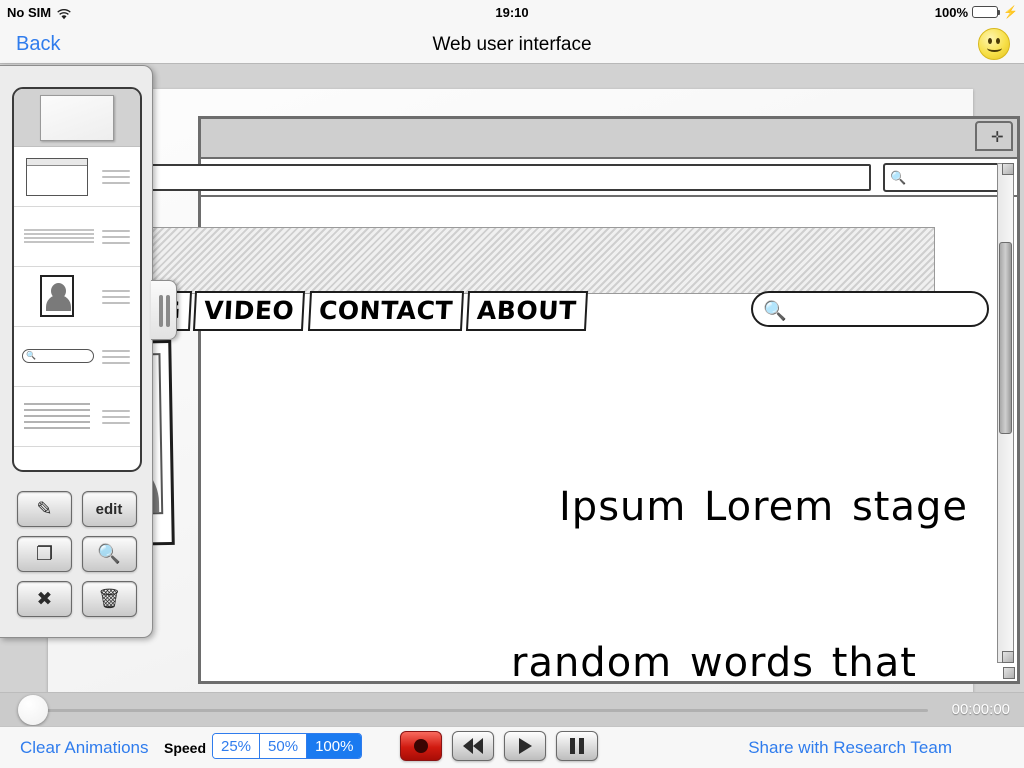  I want to click on thumbnail-window, so click(77, 177).